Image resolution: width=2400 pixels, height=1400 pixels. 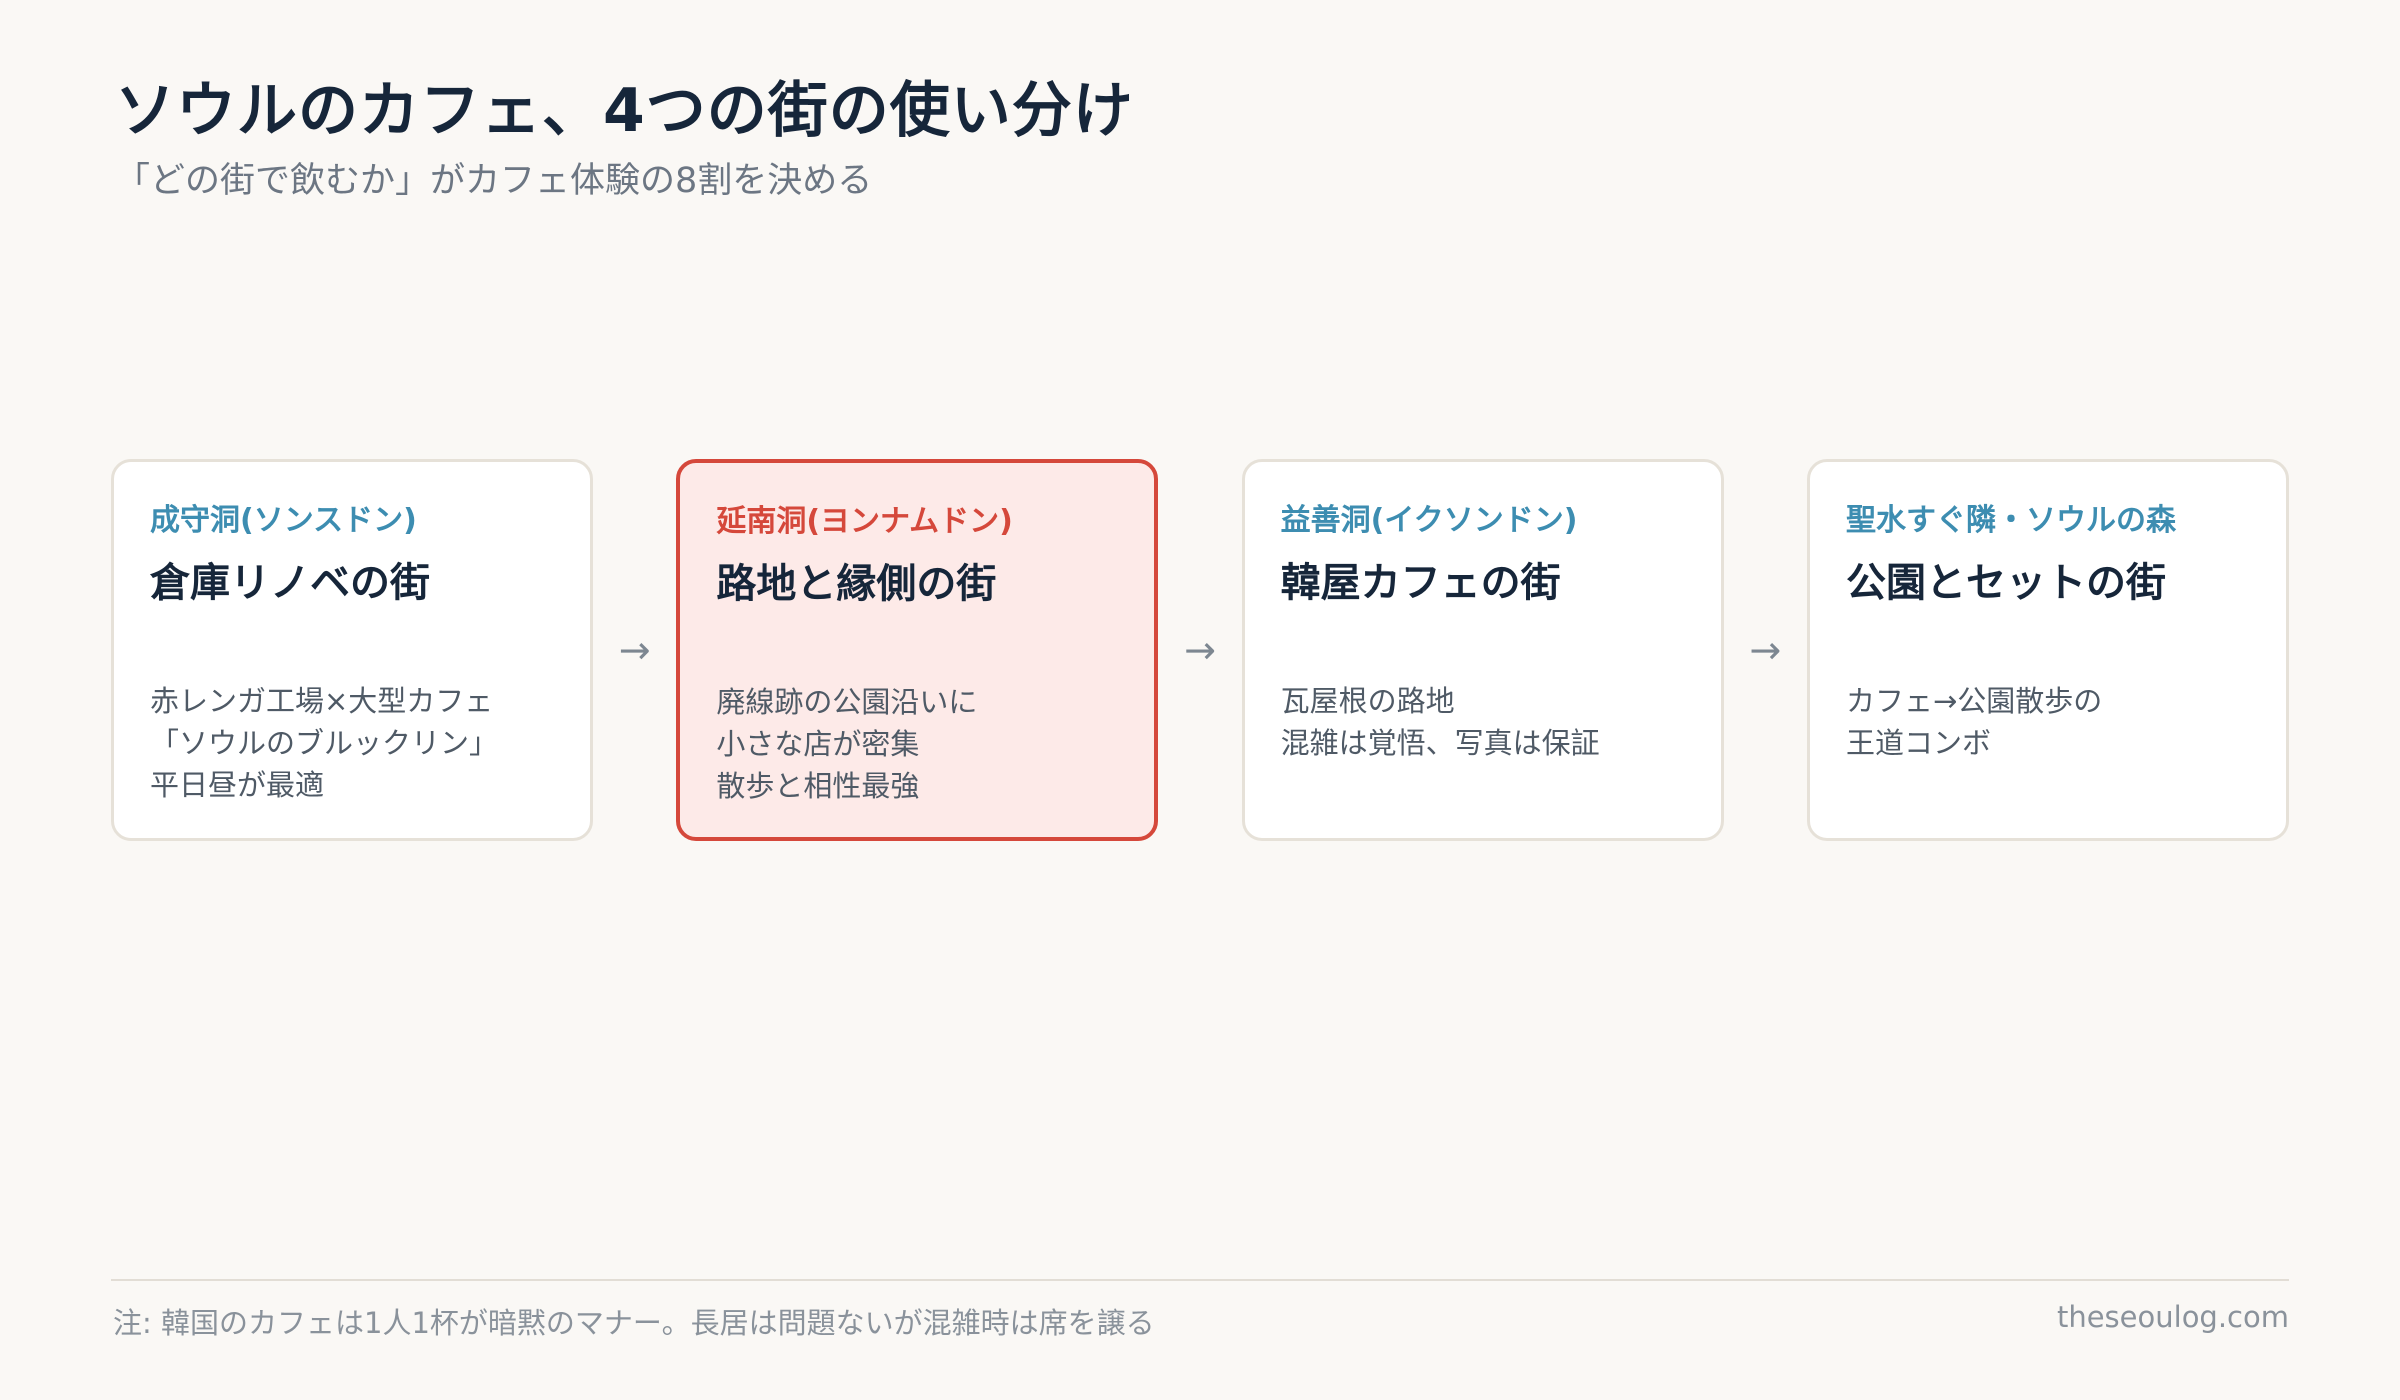 I want to click on footer-divider, so click(x=1200, y=1280).